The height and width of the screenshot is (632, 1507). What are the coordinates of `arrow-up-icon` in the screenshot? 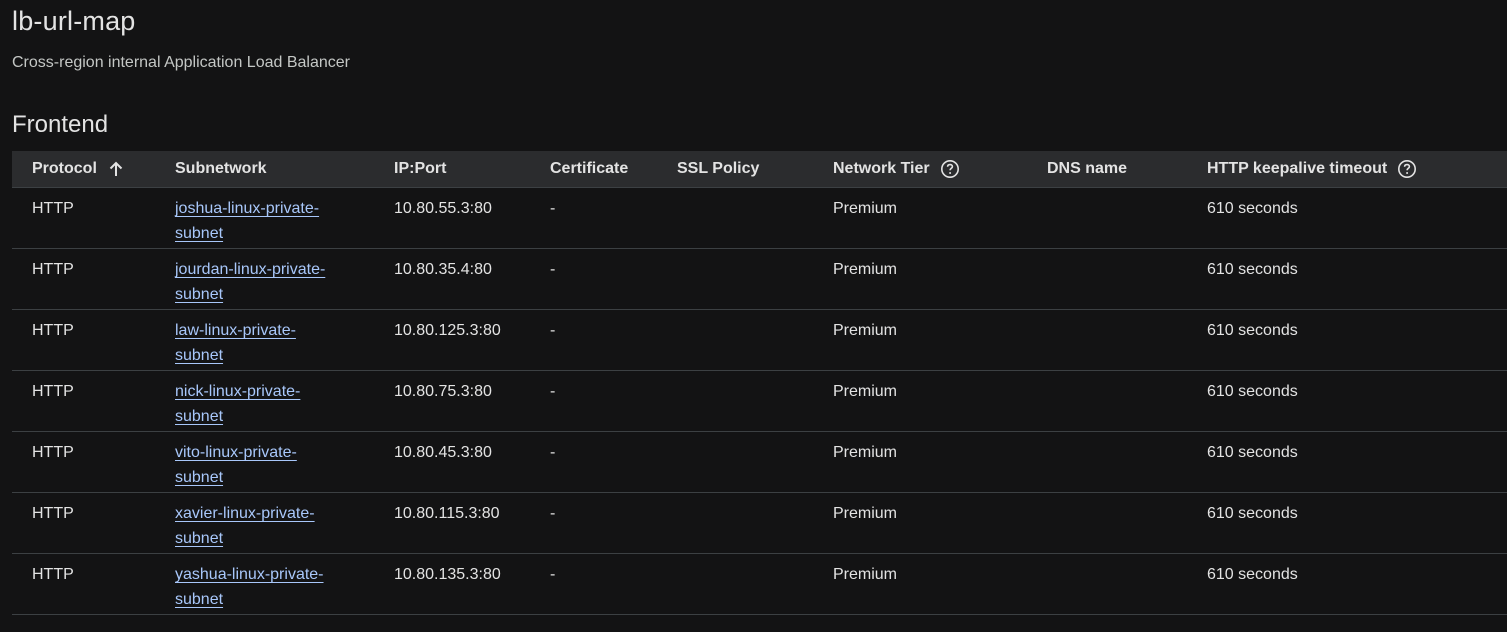 It's located at (116, 169).